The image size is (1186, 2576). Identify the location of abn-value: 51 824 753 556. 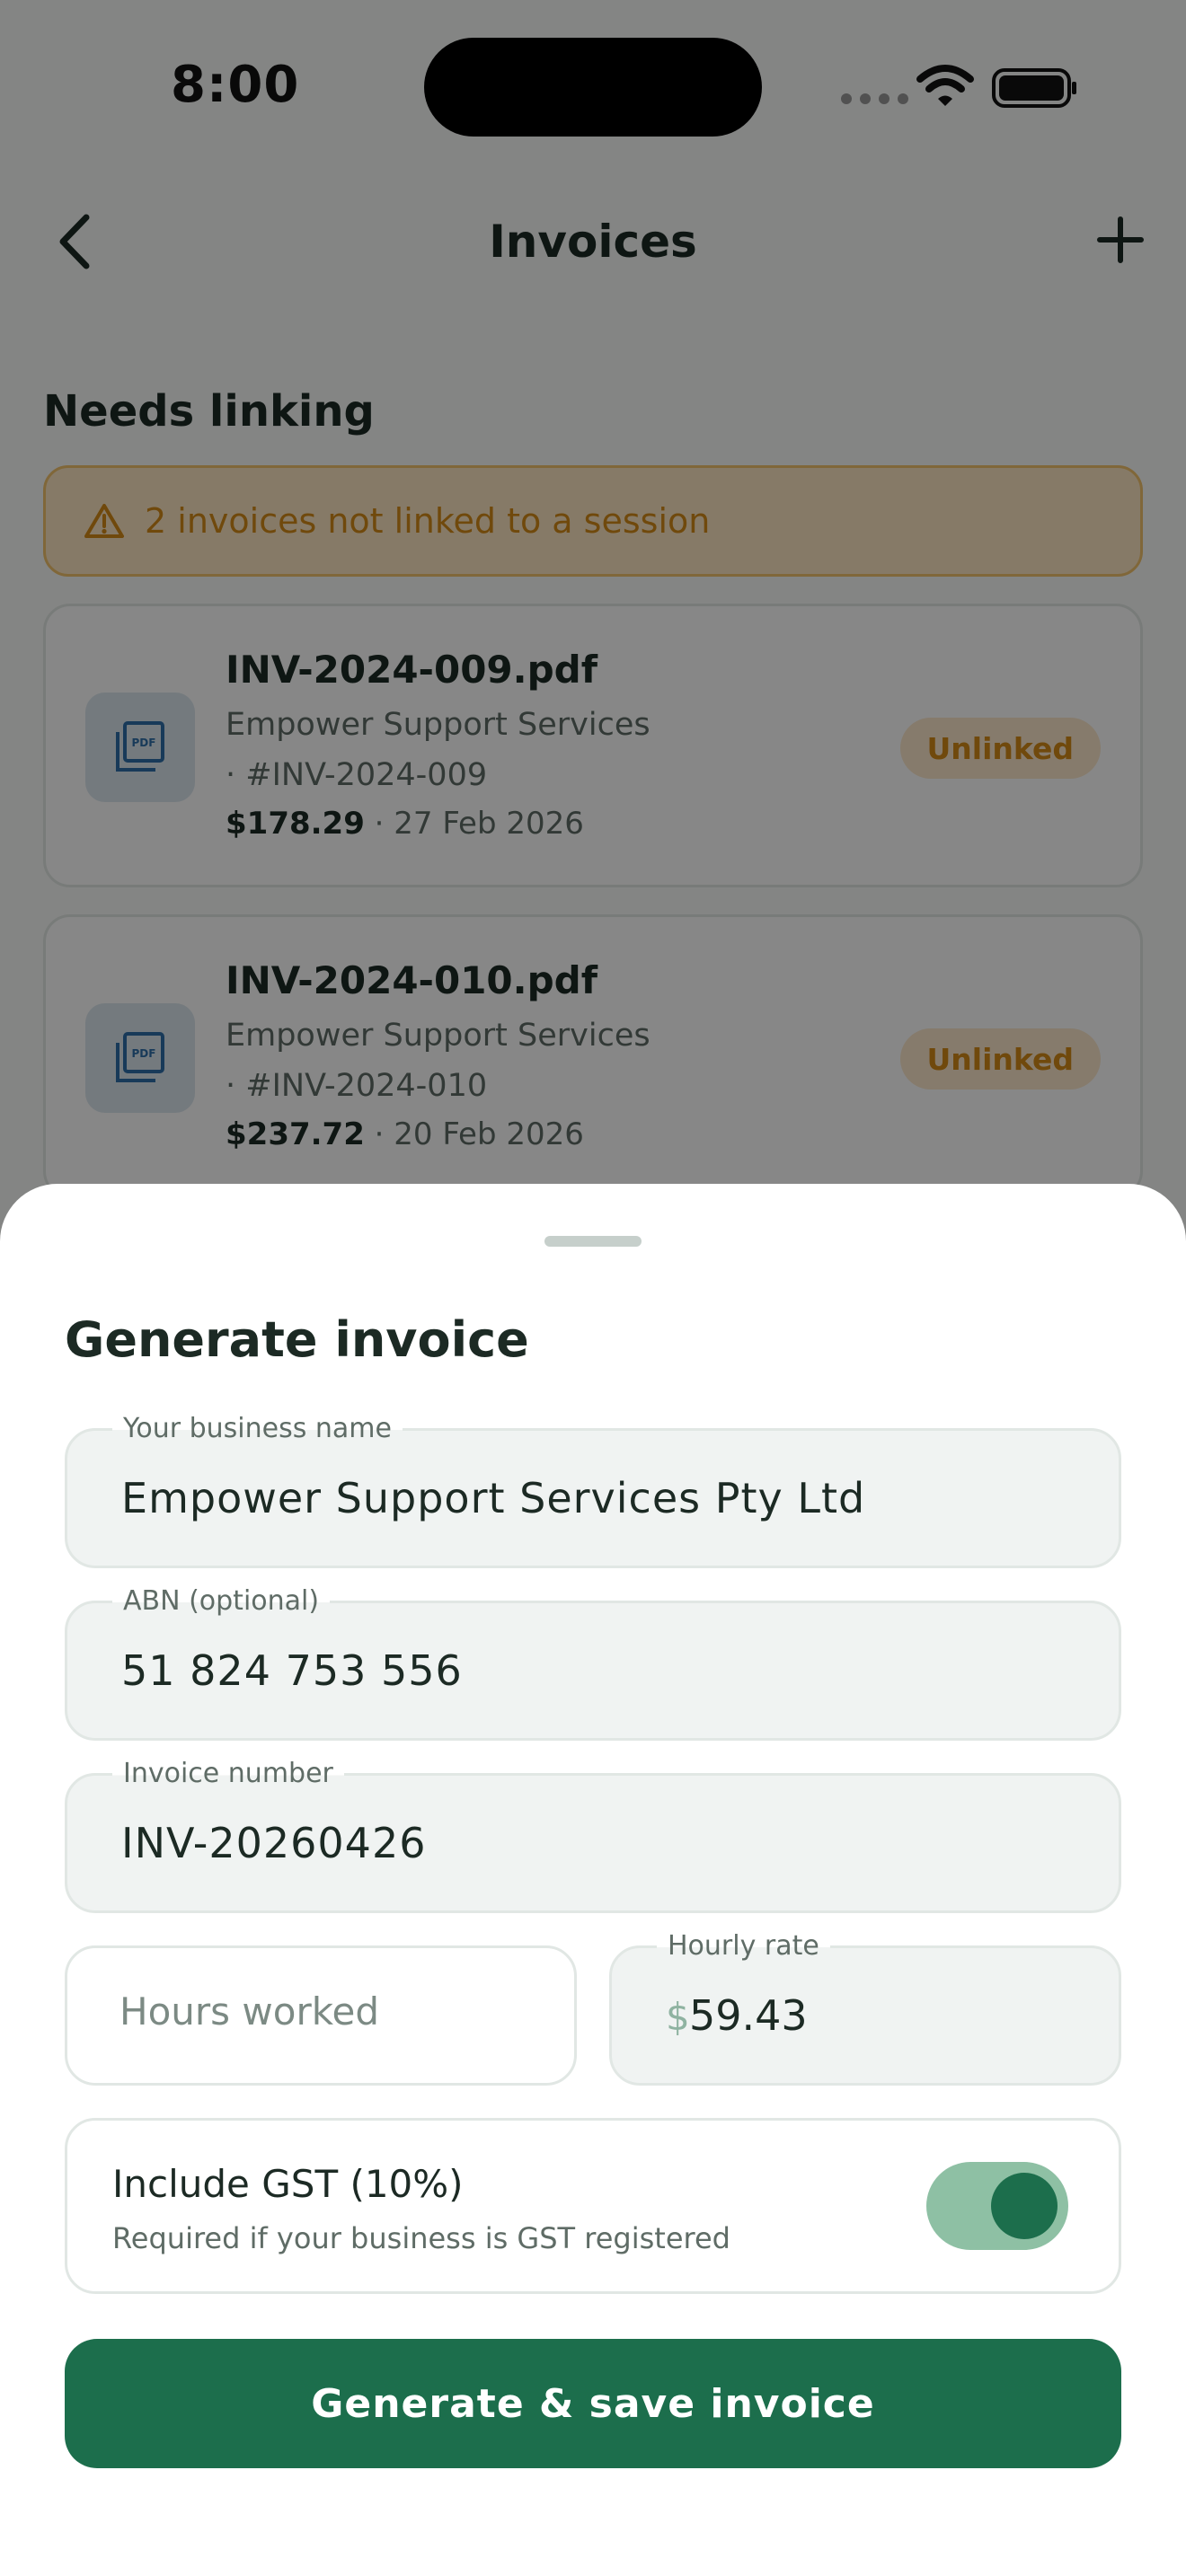
(292, 1670).